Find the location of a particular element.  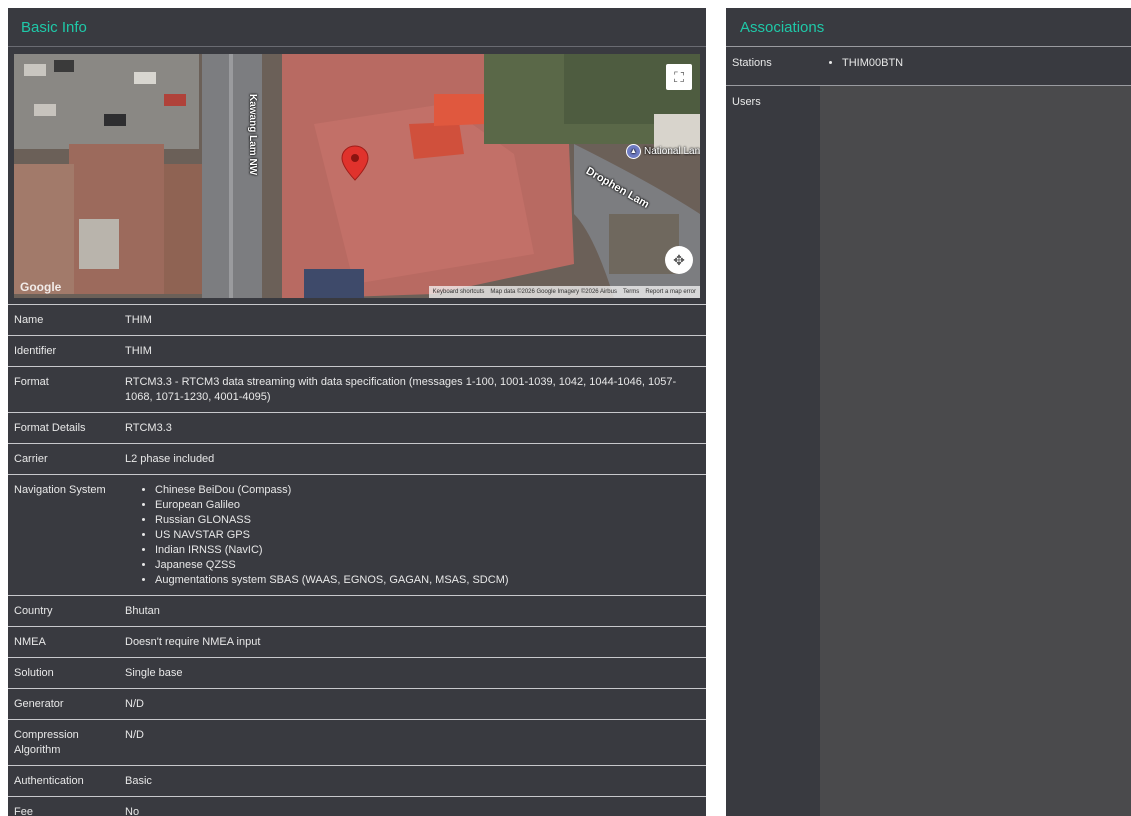

row-value: Single base is located at coordinates (154, 673).